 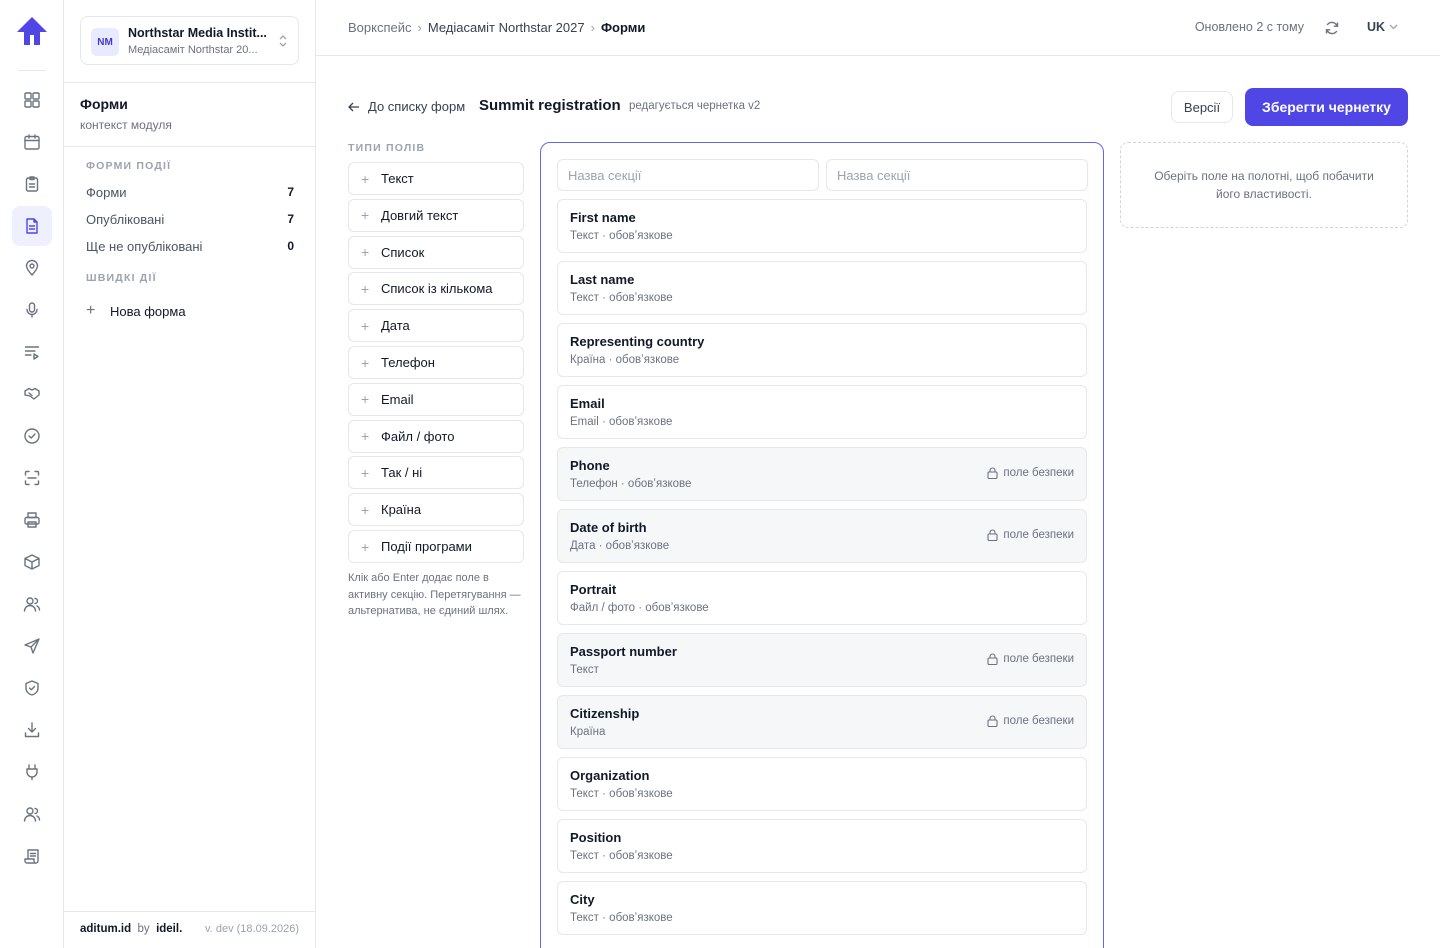 What do you see at coordinates (822, 226) in the screenshot?
I see `form-field-card: First name Текст · обовʼязкове` at bounding box center [822, 226].